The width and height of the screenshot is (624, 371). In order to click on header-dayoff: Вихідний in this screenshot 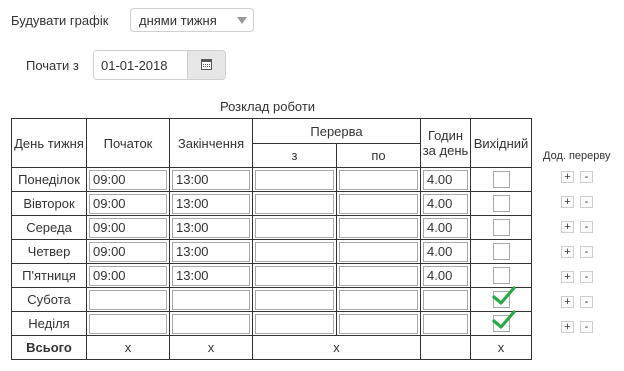, I will do `click(501, 143)`.